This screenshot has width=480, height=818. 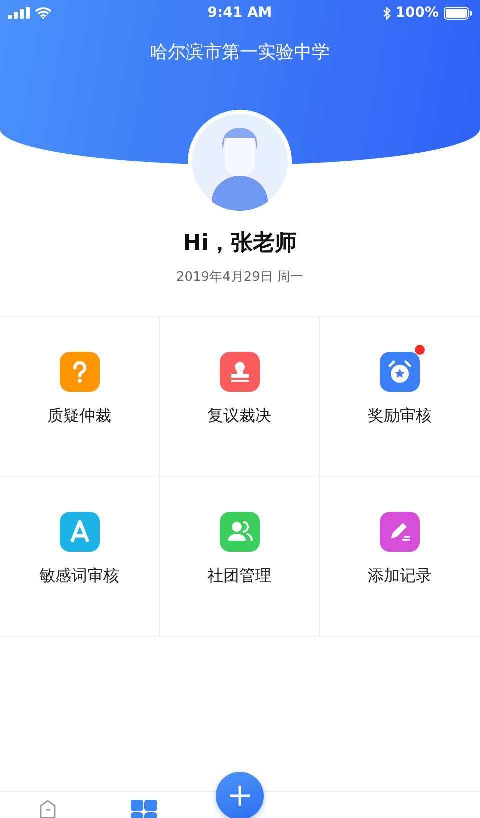 I want to click on feature-label: 社团管理, so click(x=240, y=576).